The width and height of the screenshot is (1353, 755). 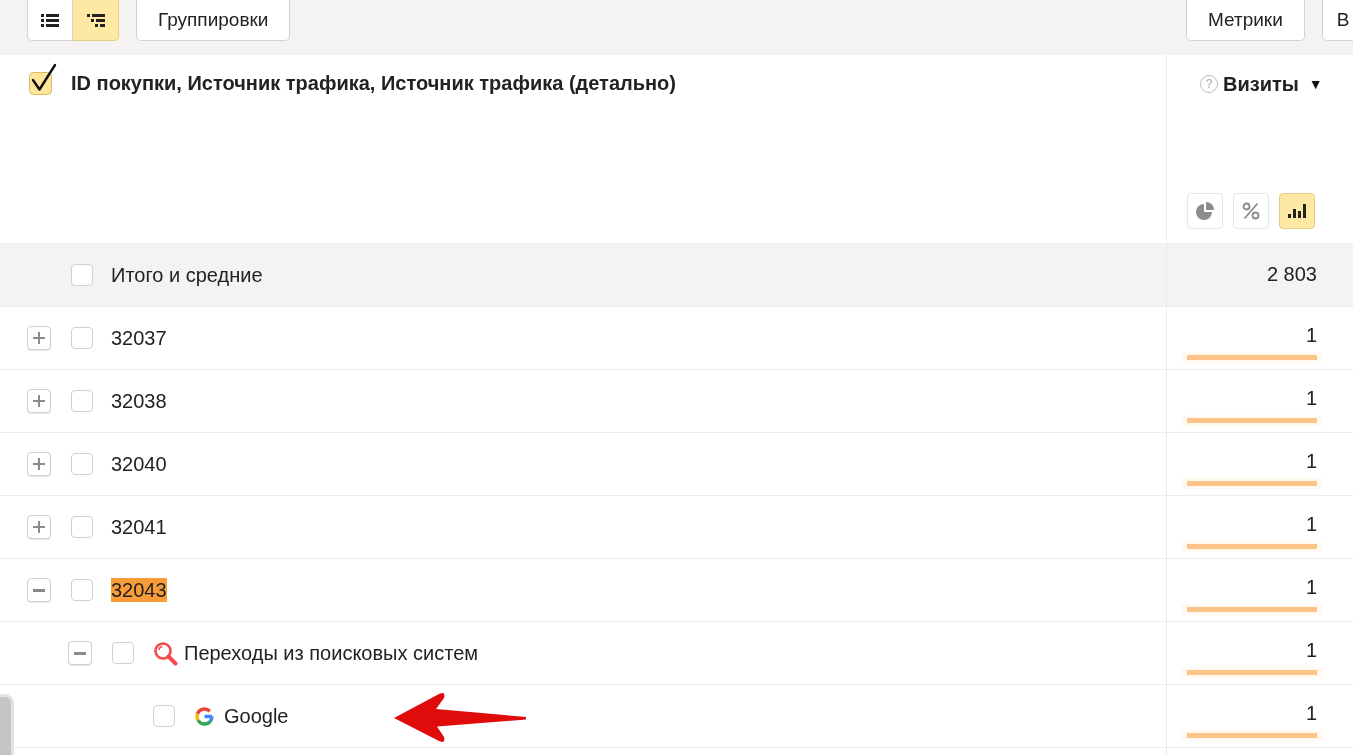 I want to click on pie-chart-icon, so click(x=1205, y=211).